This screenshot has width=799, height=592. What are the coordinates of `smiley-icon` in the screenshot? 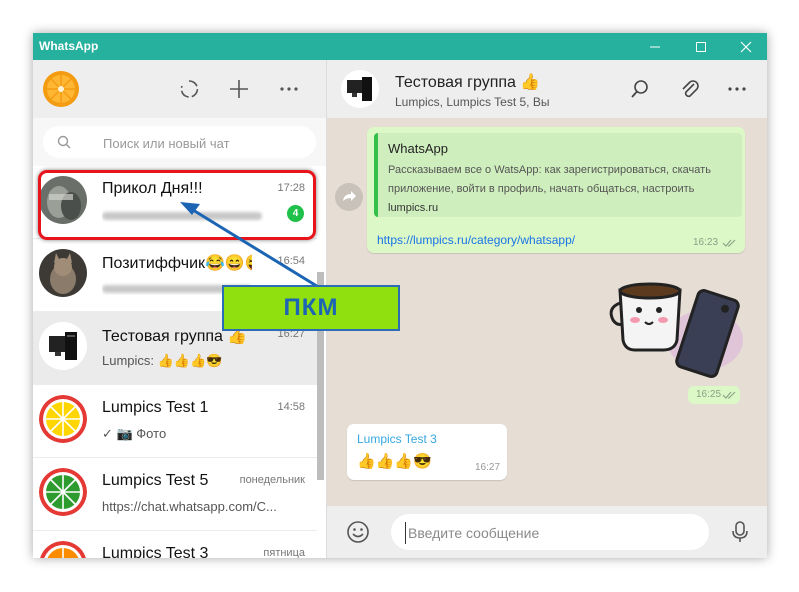 It's located at (358, 532).